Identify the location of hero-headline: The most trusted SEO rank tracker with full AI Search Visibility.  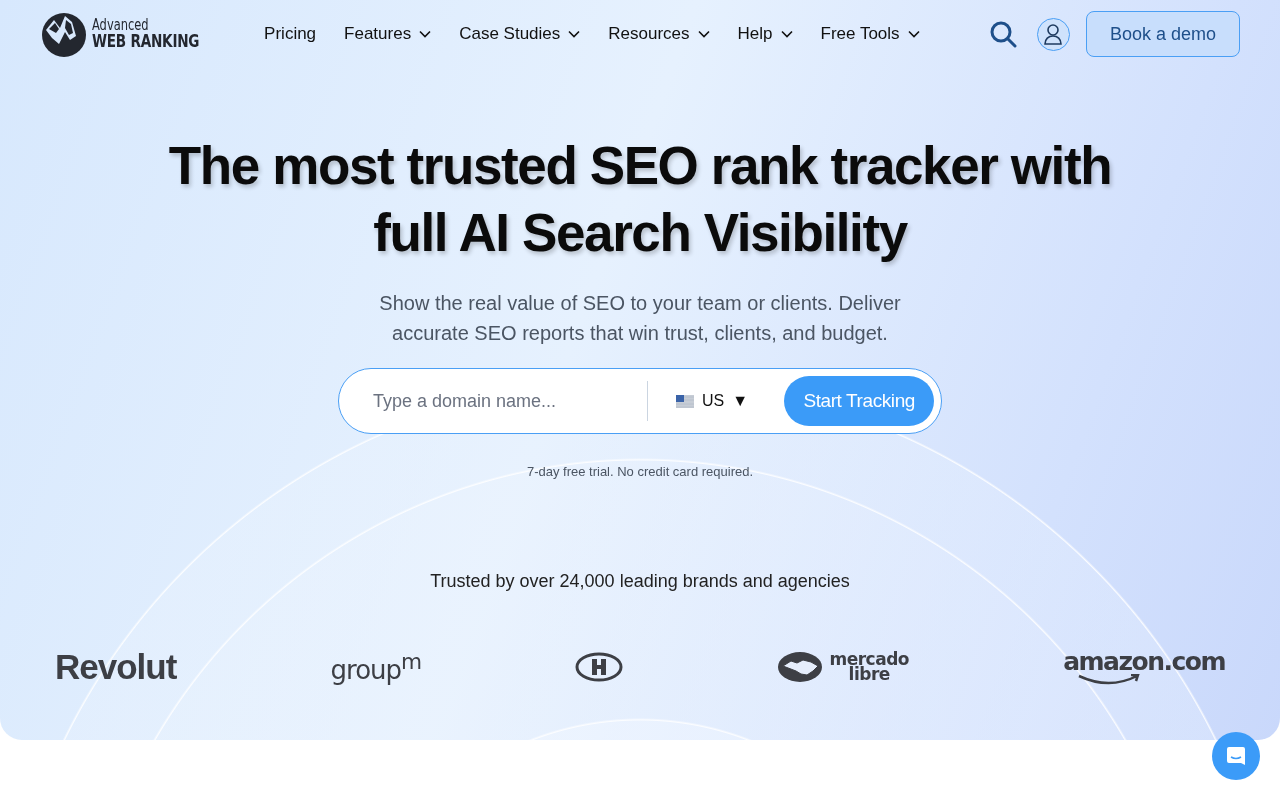
(640, 199).